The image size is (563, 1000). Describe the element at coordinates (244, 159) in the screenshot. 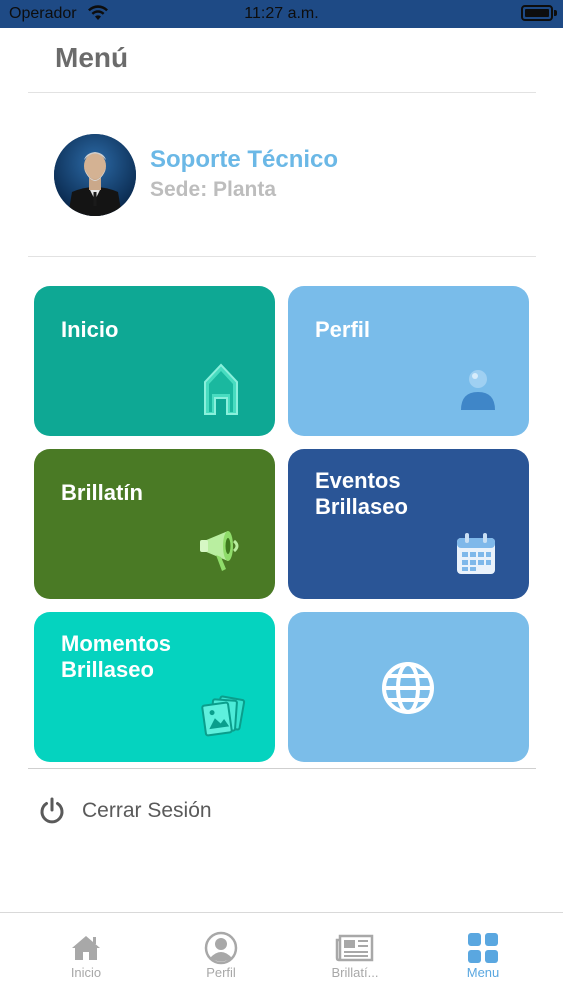

I see `user-name: Soporte Técnico` at that location.